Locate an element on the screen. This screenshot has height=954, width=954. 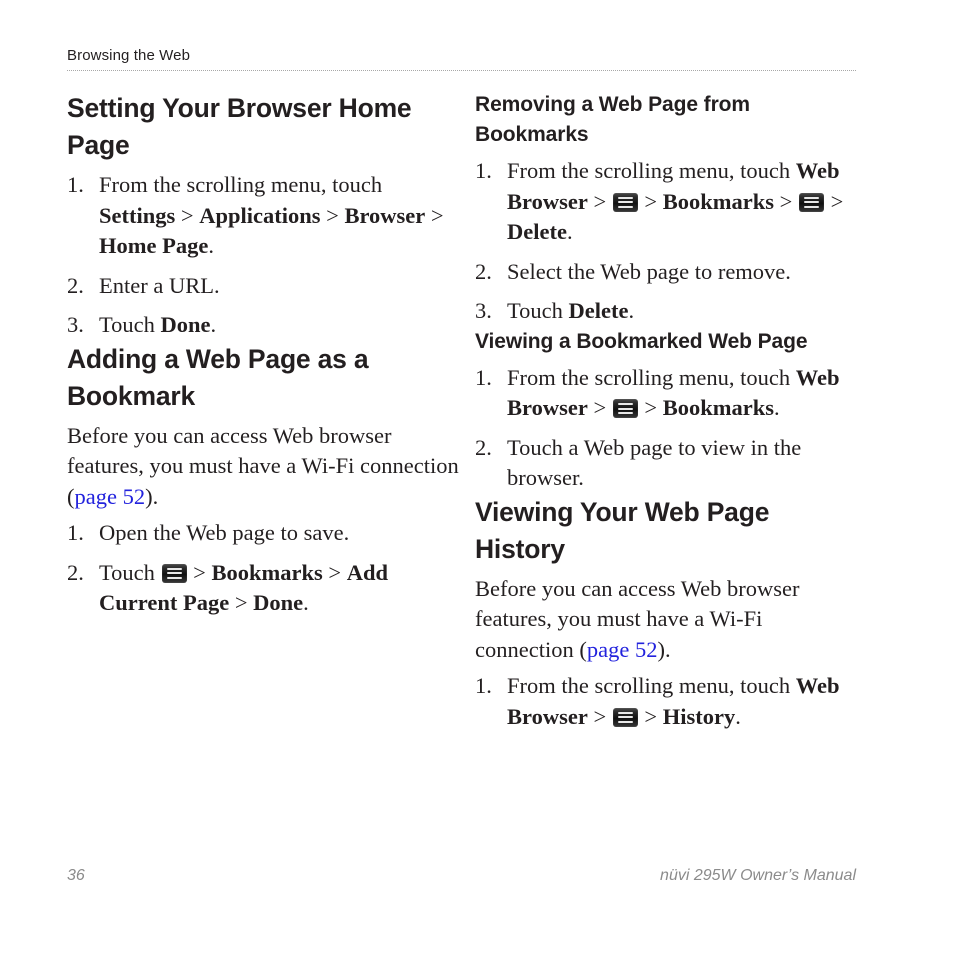
header-divider is located at coordinates (461, 70).